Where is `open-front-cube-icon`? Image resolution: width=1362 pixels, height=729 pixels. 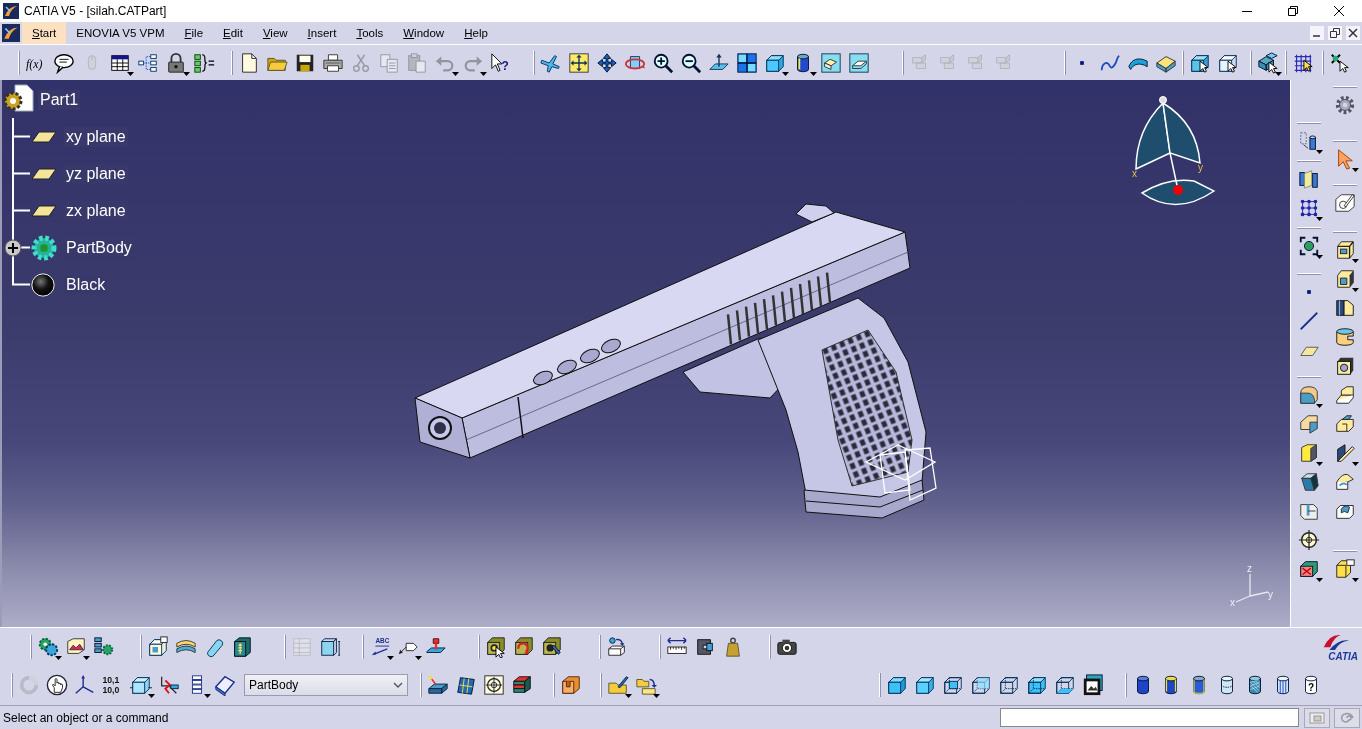 open-front-cube-icon is located at coordinates (1037, 685).